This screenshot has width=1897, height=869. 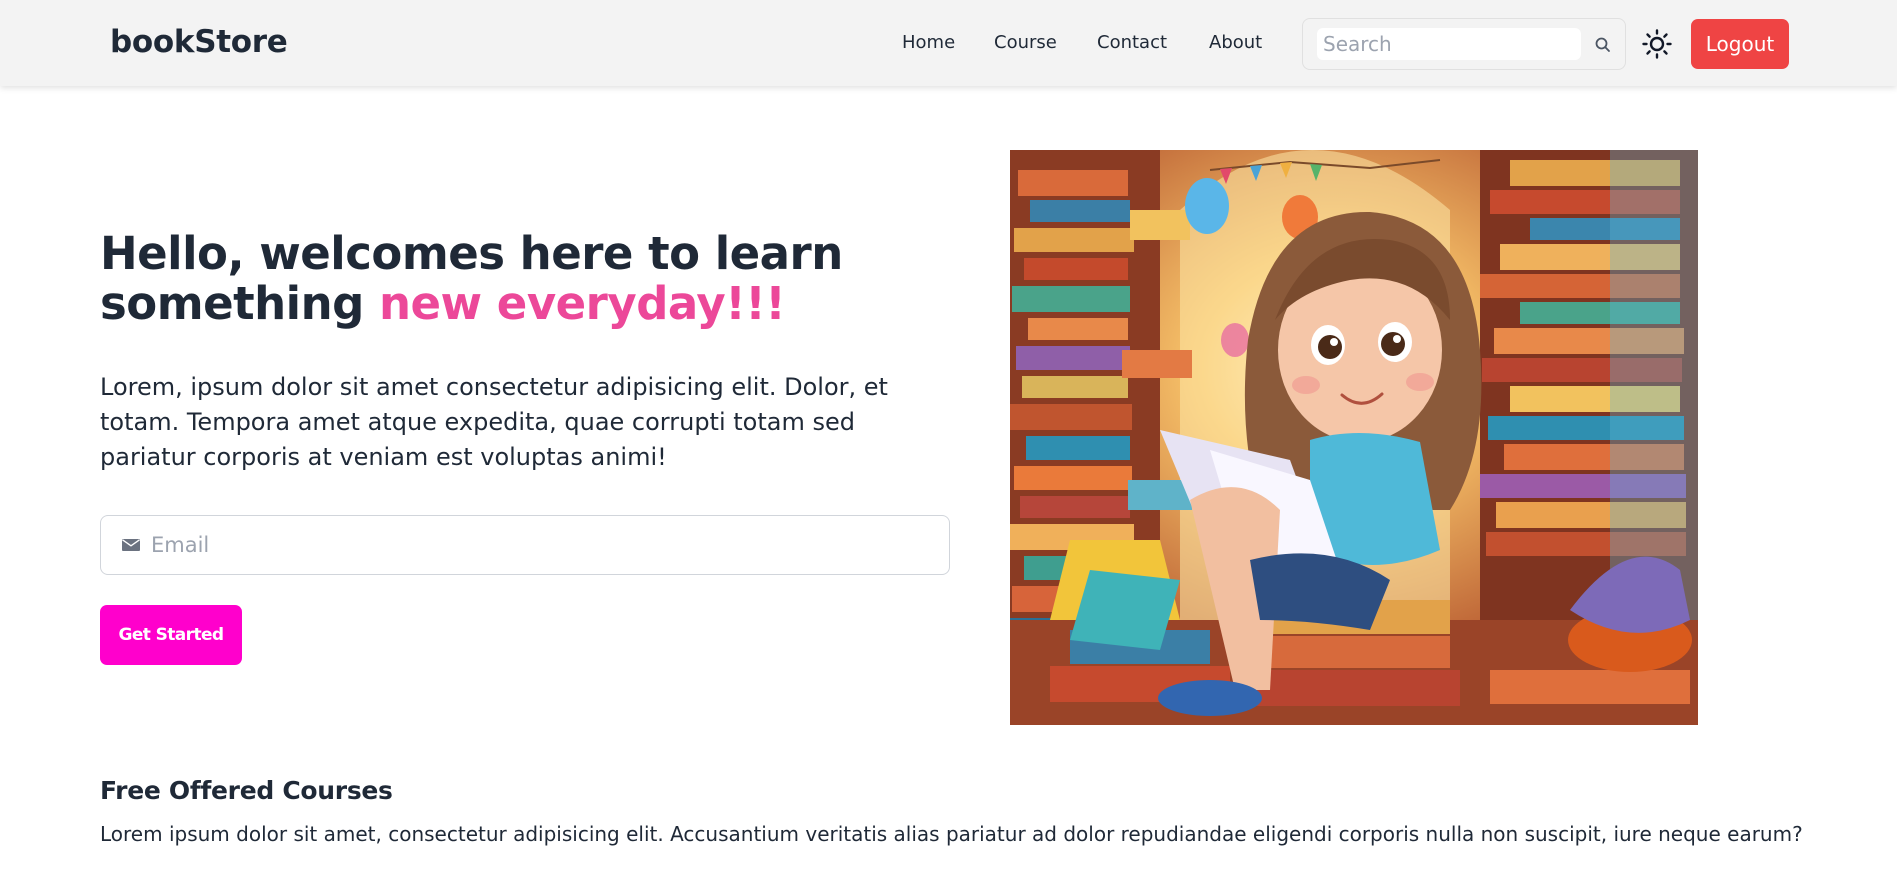 I want to click on search-input, so click(x=1449, y=44).